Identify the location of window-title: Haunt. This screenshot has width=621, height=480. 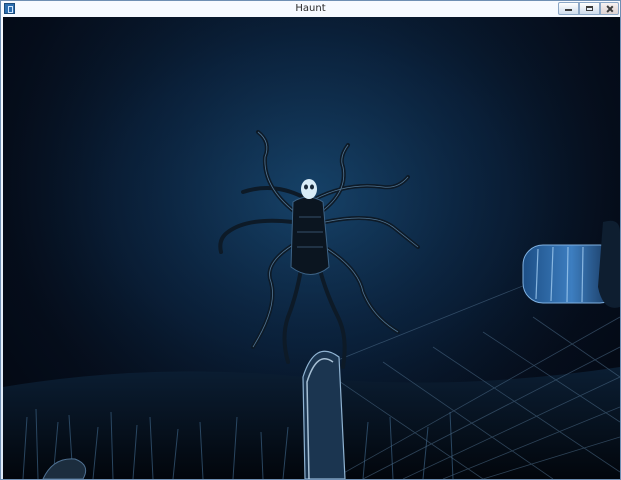
(310, 8).